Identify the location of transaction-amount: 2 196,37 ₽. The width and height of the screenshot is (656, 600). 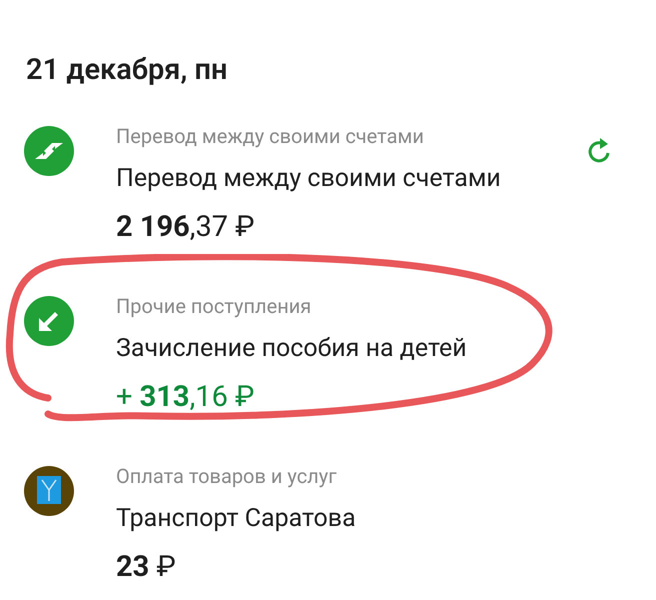
(186, 227).